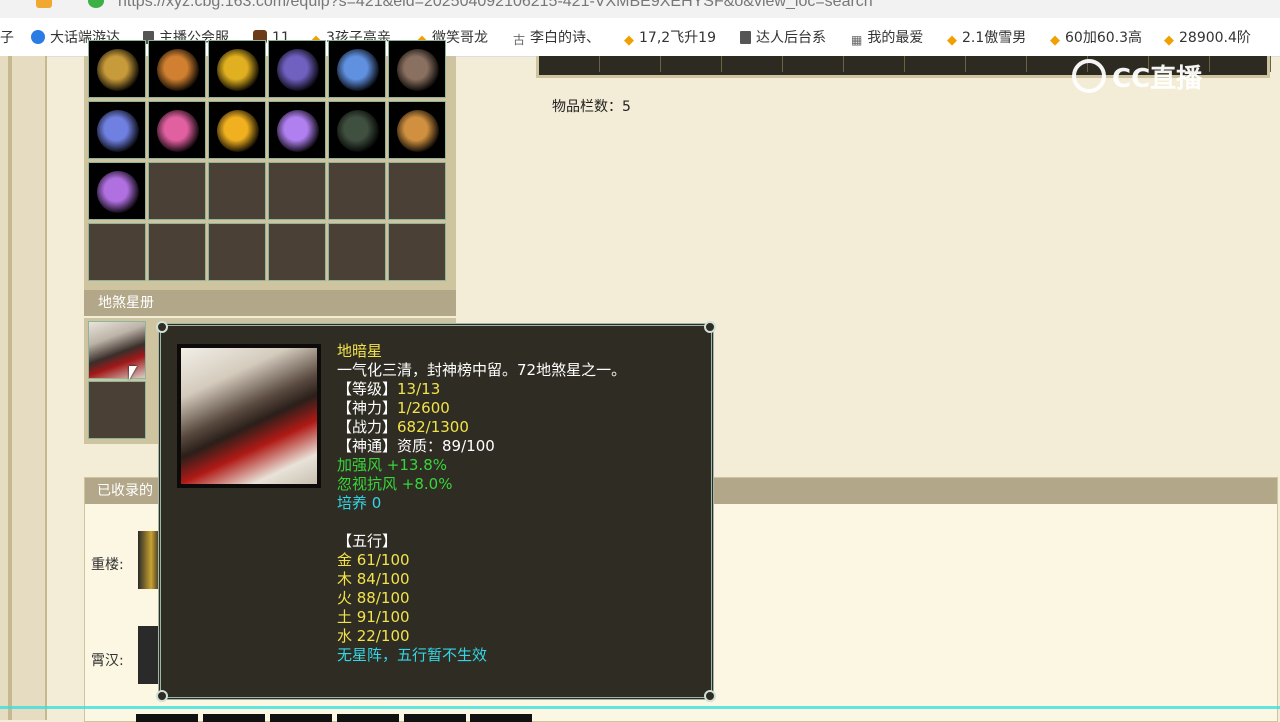 Image resolution: width=1280 pixels, height=722 pixels. I want to click on apps-grid-icon: ▦, so click(857, 40).